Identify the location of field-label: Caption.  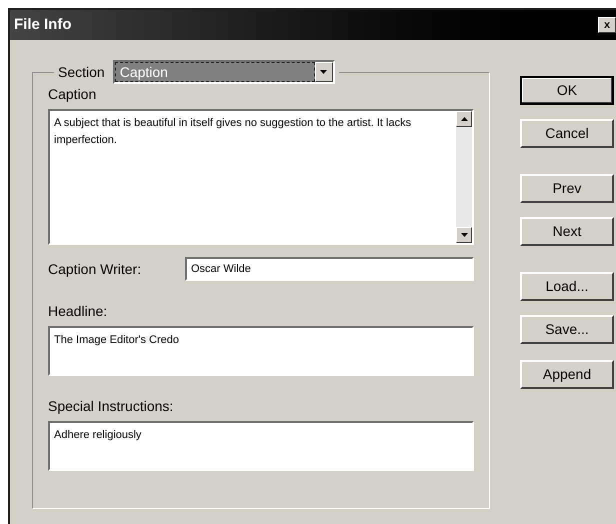
(73, 94).